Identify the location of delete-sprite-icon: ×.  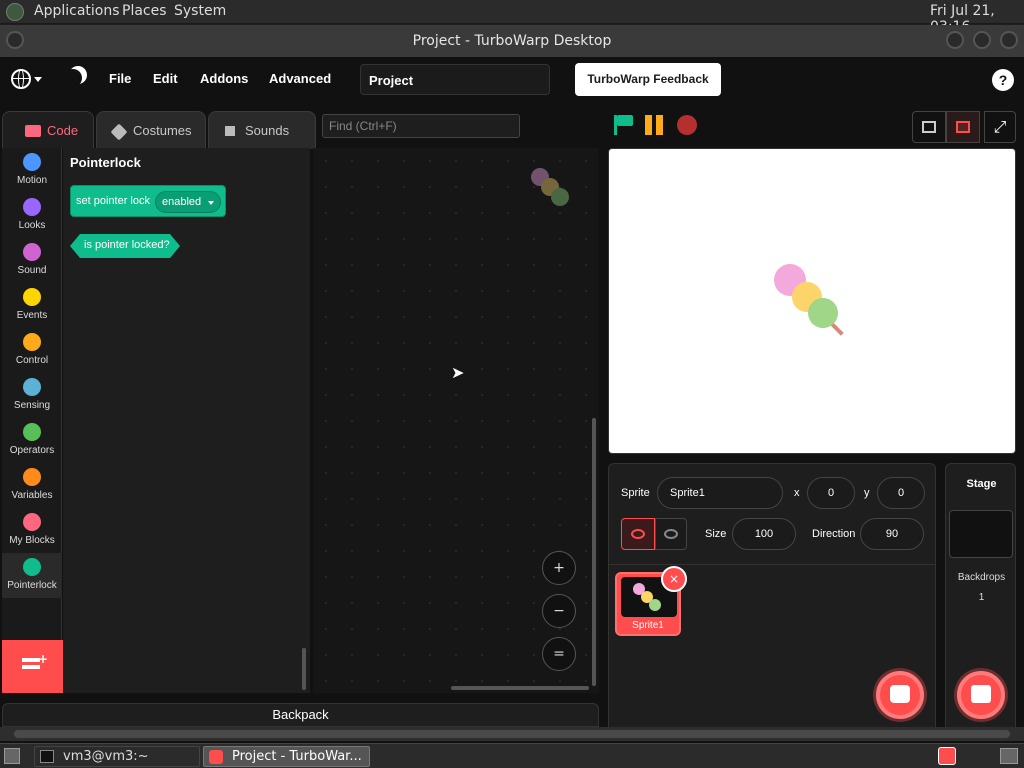
(674, 579).